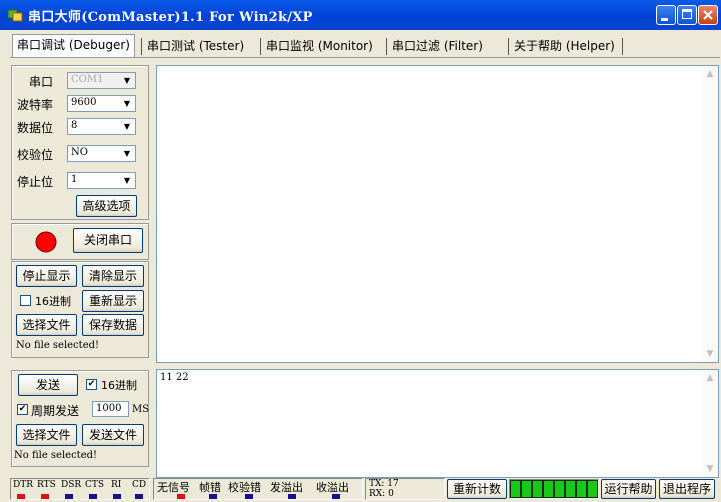 This screenshot has width=721, height=502. Describe the element at coordinates (108, 240) in the screenshot. I see `close-port-button: 关闭串口` at that location.